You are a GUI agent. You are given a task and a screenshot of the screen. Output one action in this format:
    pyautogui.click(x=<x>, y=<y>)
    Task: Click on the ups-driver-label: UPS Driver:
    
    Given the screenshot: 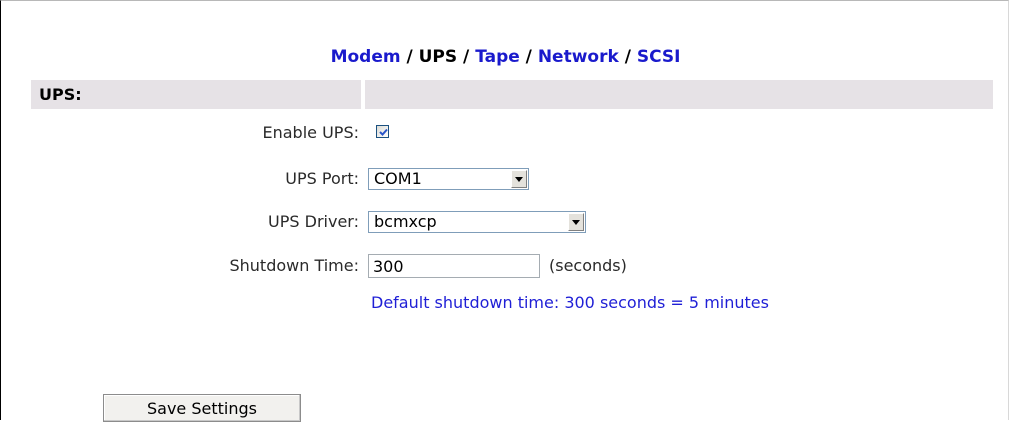 What is the action you would take?
    pyautogui.click(x=313, y=221)
    